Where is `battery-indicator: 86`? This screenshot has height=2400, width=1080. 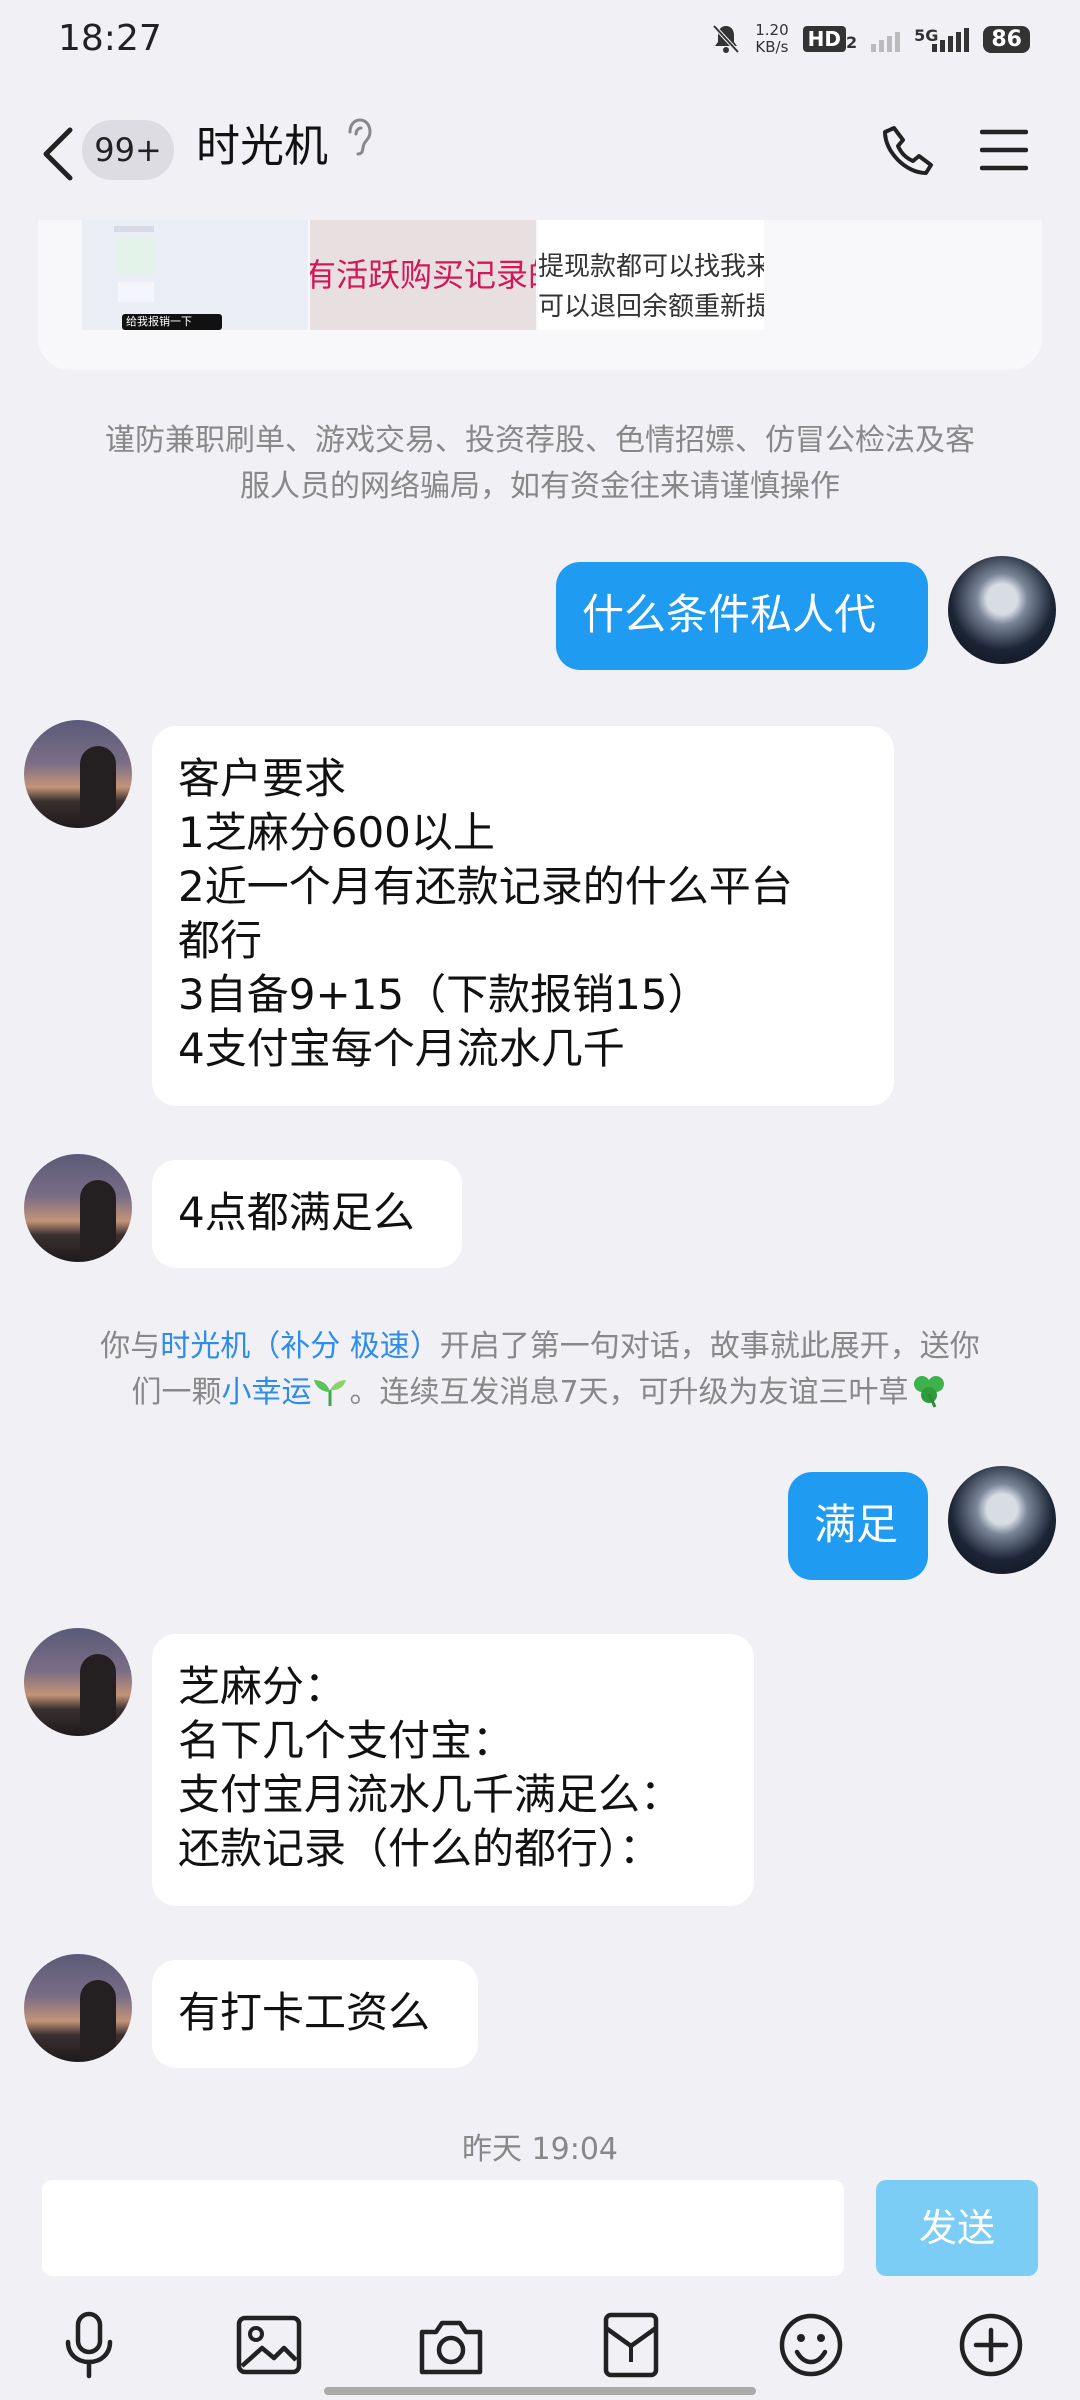 battery-indicator: 86 is located at coordinates (1006, 39).